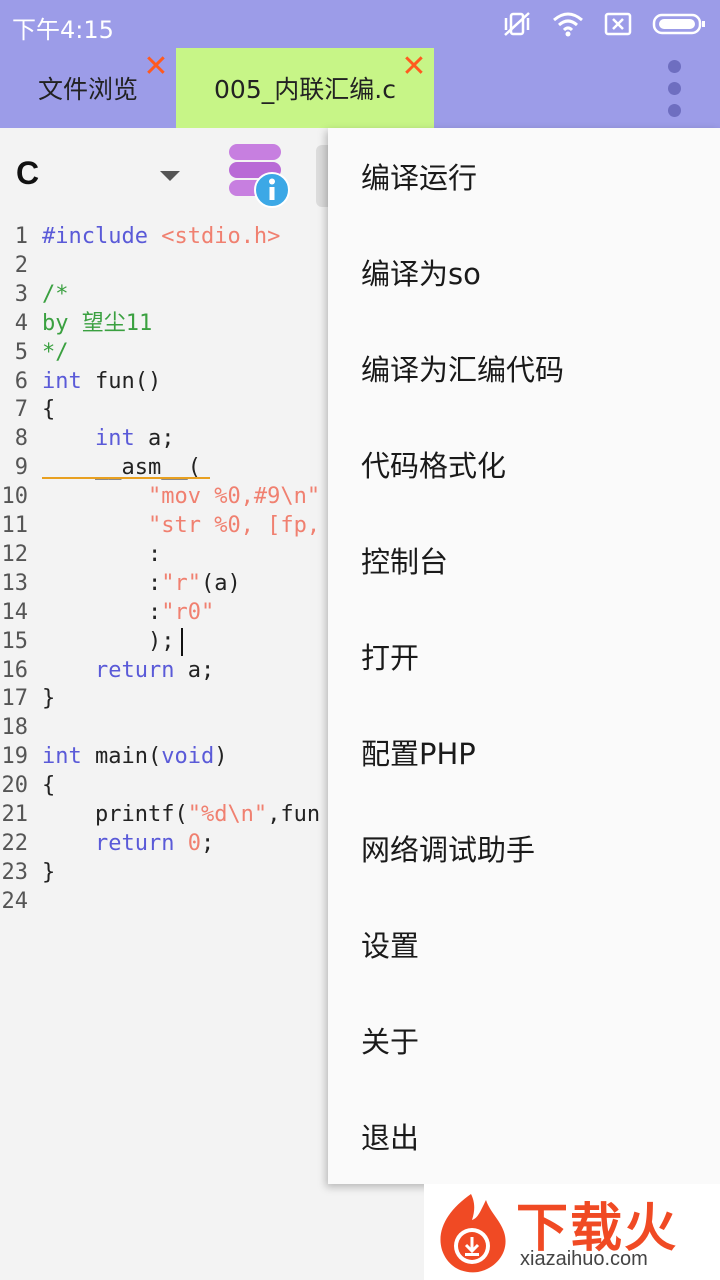 The height and width of the screenshot is (1280, 720). What do you see at coordinates (618, 24) in the screenshot?
I see `notification-x-icon` at bounding box center [618, 24].